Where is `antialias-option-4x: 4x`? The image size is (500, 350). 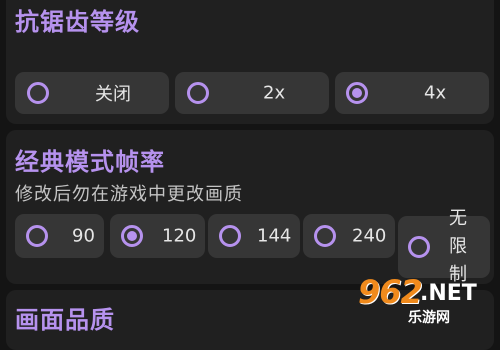 antialias-option-4x: 4x is located at coordinates (412, 93).